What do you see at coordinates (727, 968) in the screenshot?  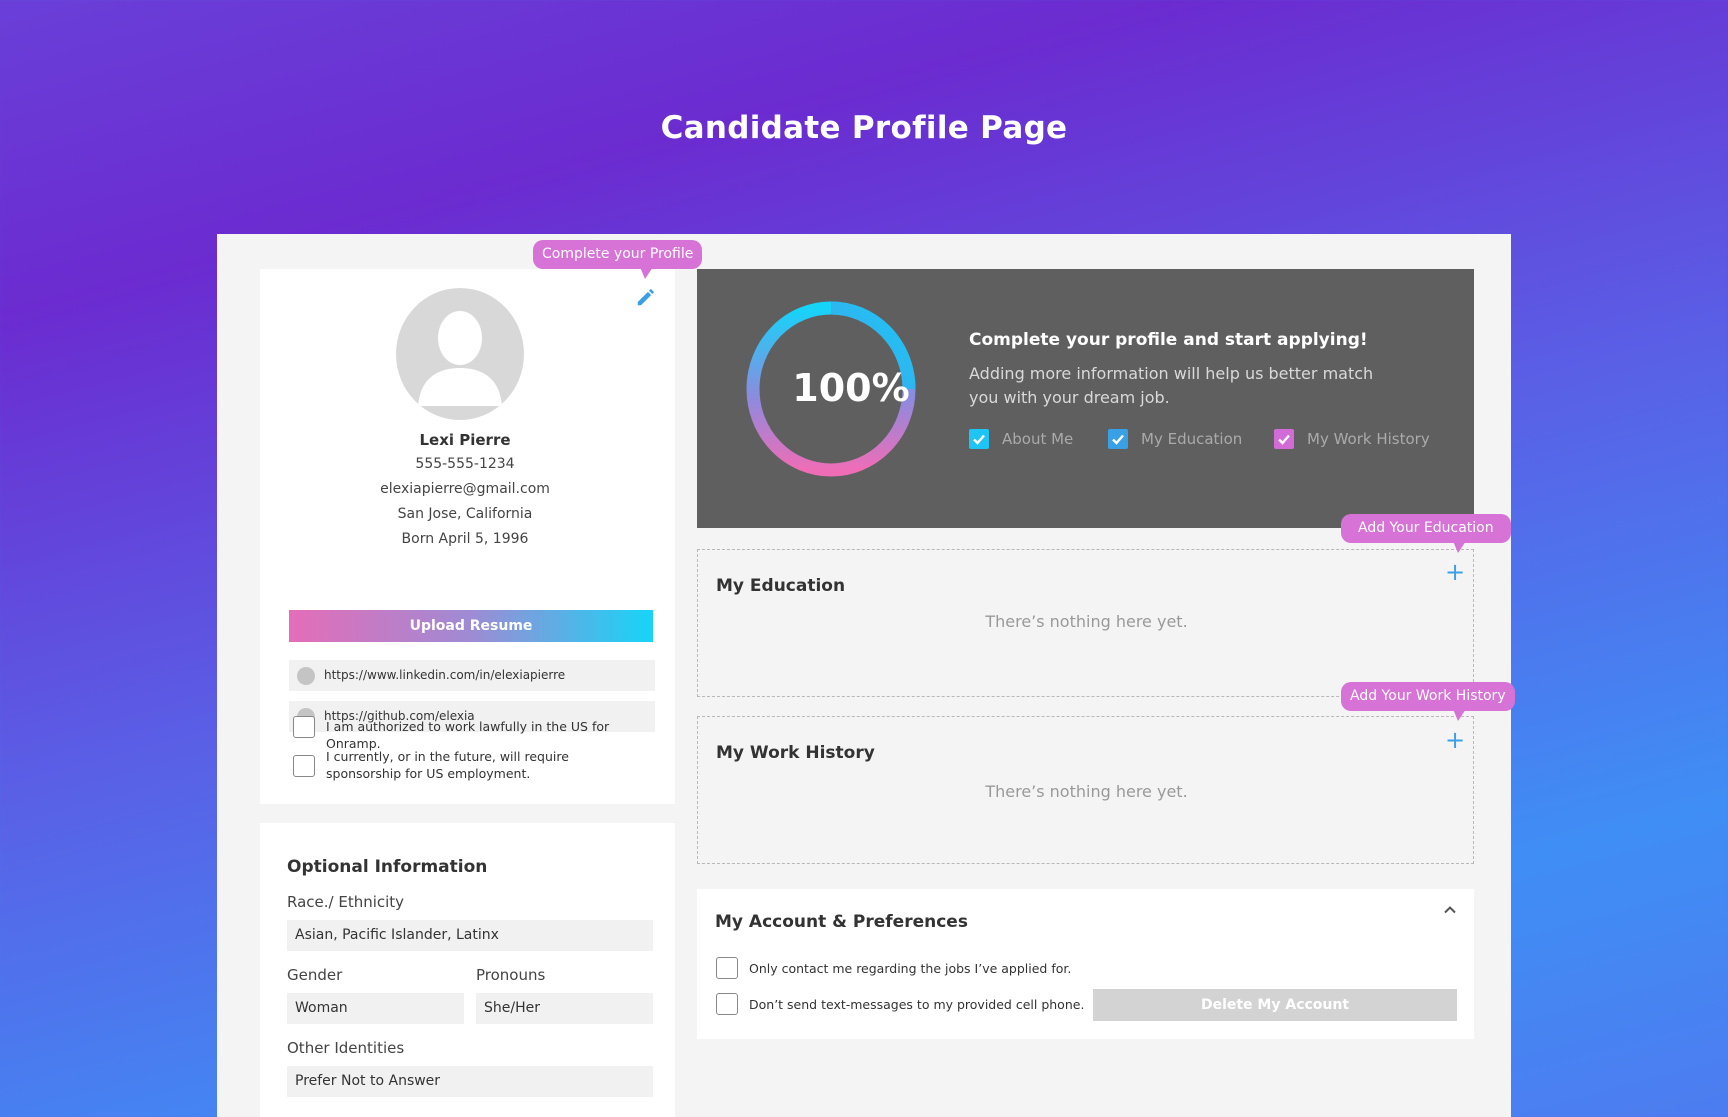 I see `contact-applied-jobs-checkbox` at bounding box center [727, 968].